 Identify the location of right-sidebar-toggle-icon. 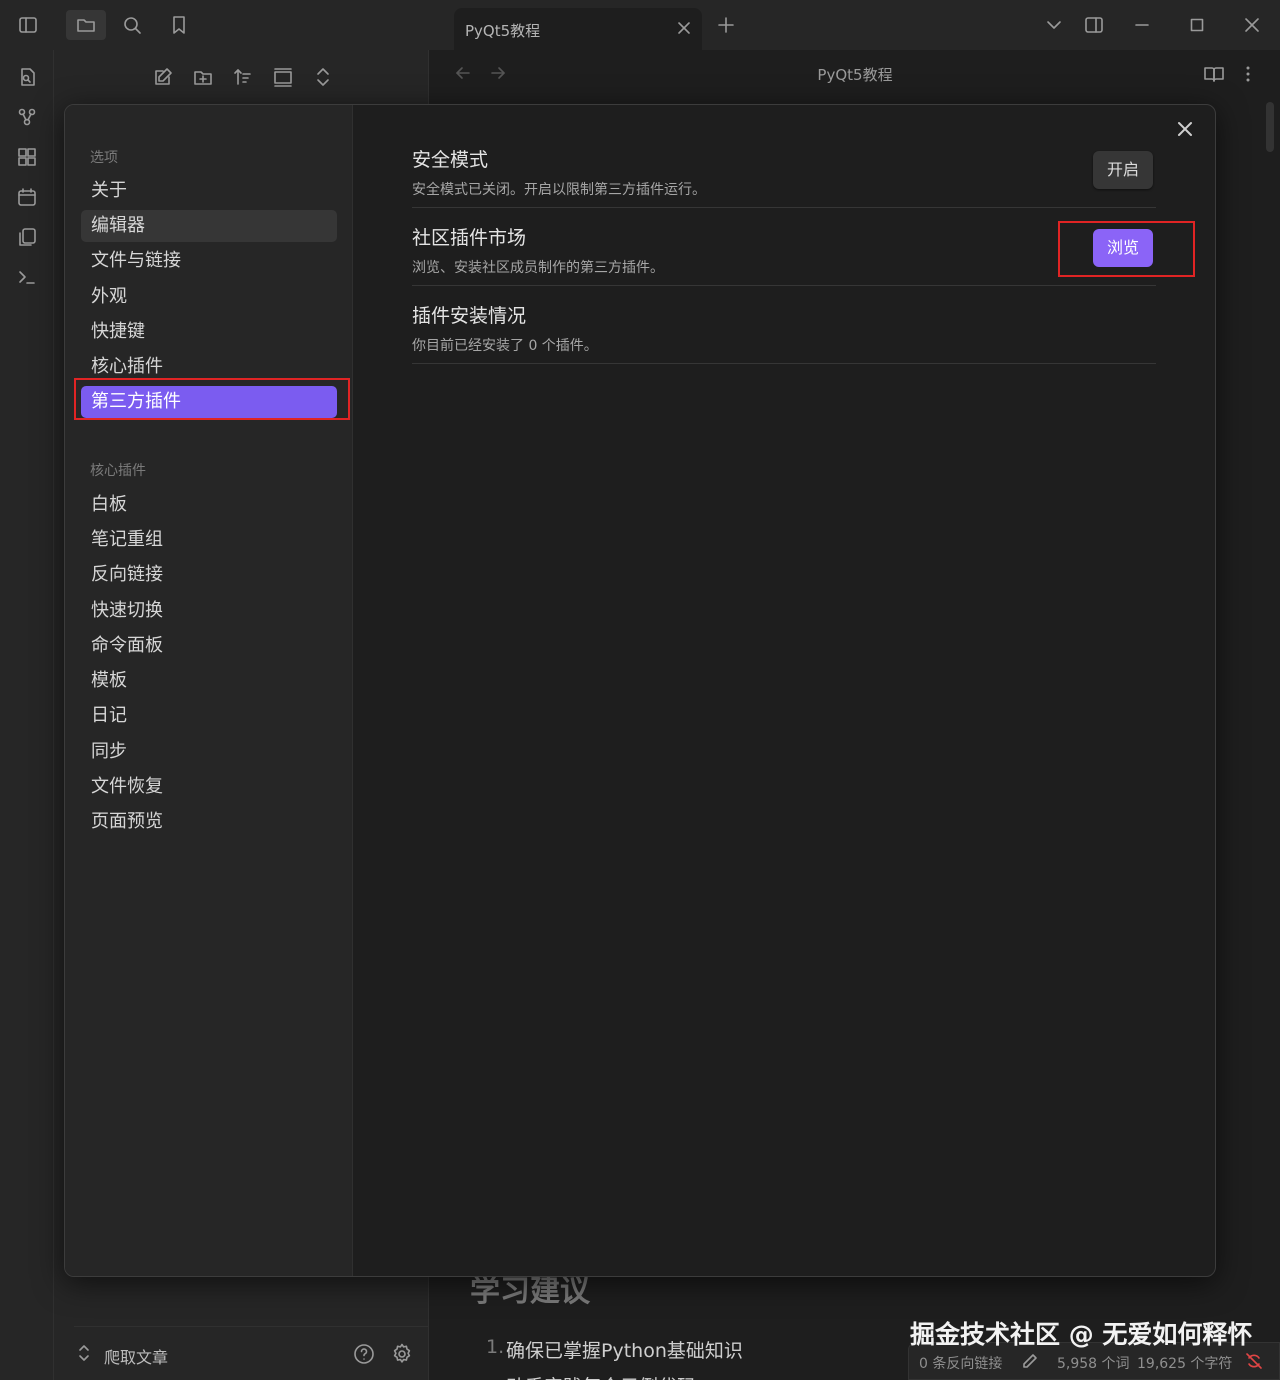
(1094, 25).